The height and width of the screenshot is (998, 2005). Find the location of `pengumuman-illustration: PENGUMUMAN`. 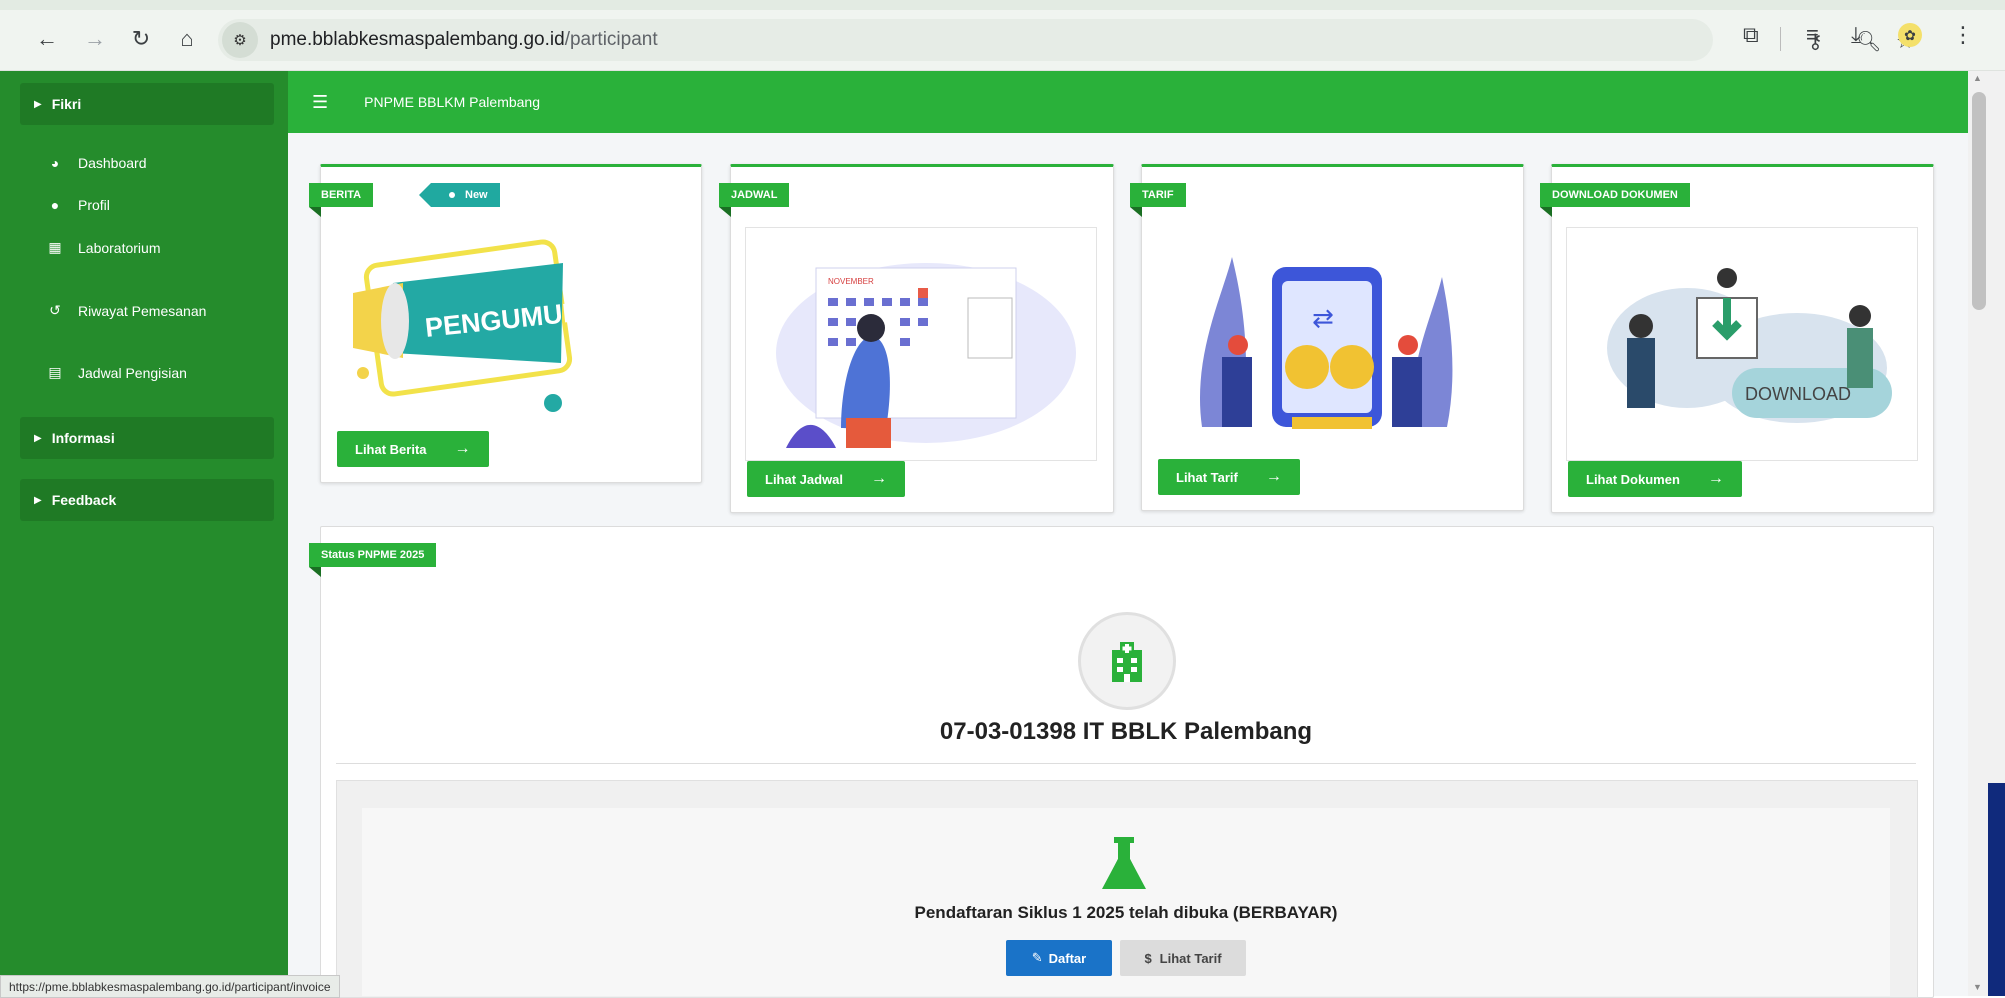

pengumuman-illustration: PENGUMUMAN is located at coordinates (465, 326).